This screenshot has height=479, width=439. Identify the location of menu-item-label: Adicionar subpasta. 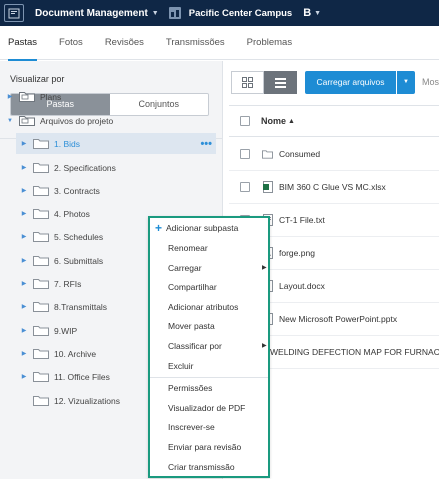
(202, 228).